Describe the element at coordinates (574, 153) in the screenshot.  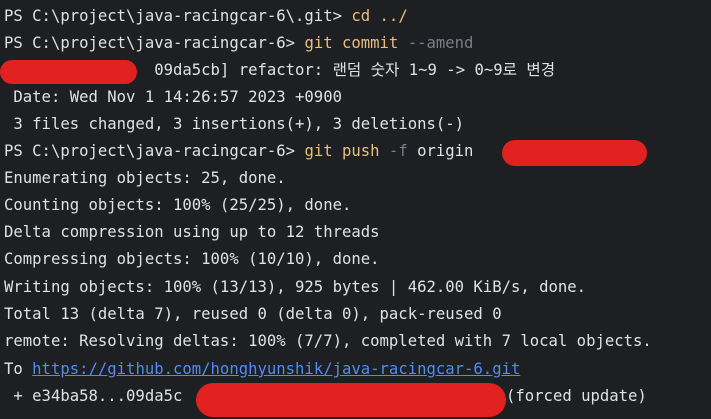
I see `redaction-mark-remote-branch` at that location.